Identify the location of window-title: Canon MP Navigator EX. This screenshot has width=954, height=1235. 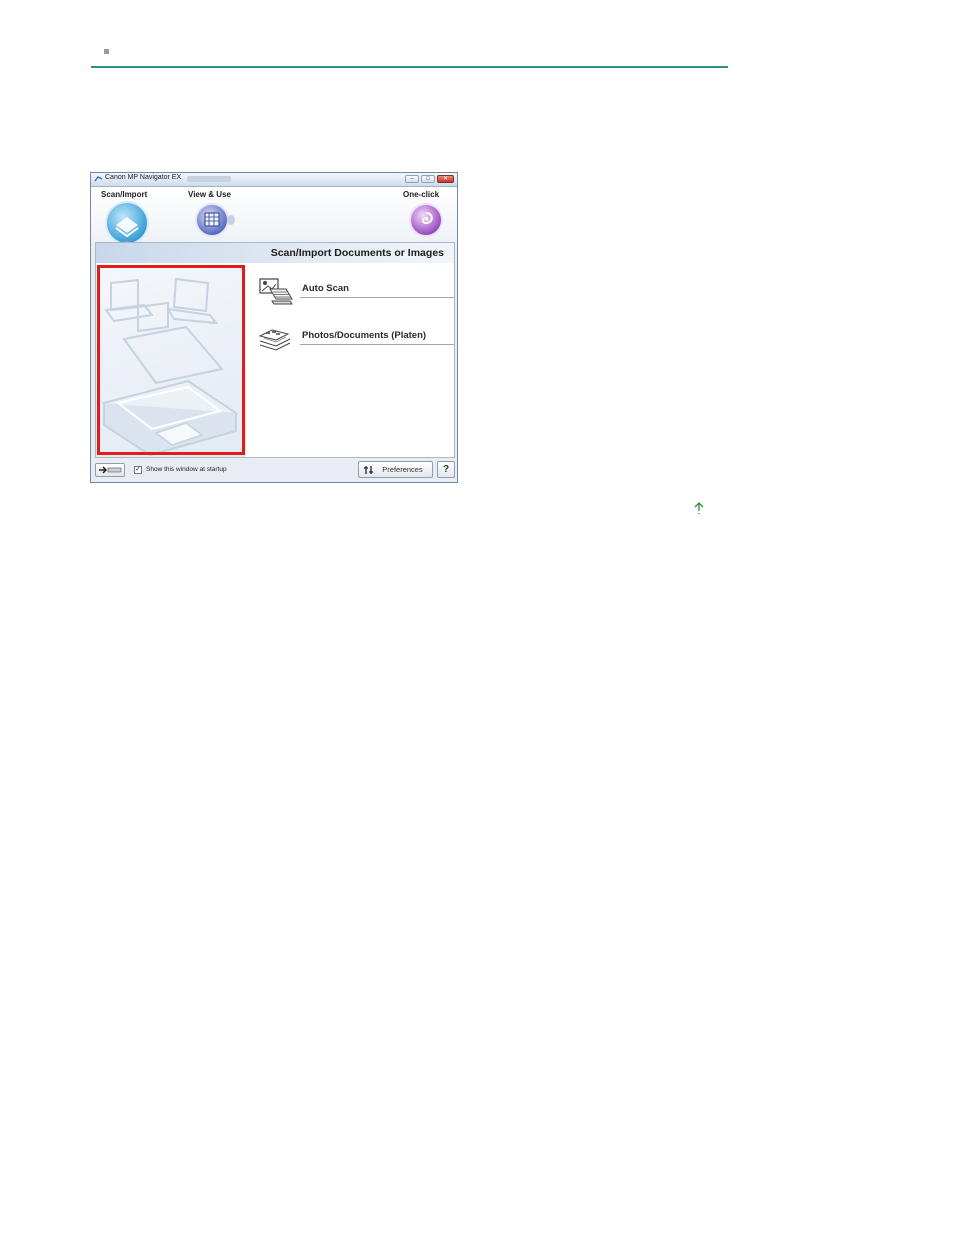
(143, 177).